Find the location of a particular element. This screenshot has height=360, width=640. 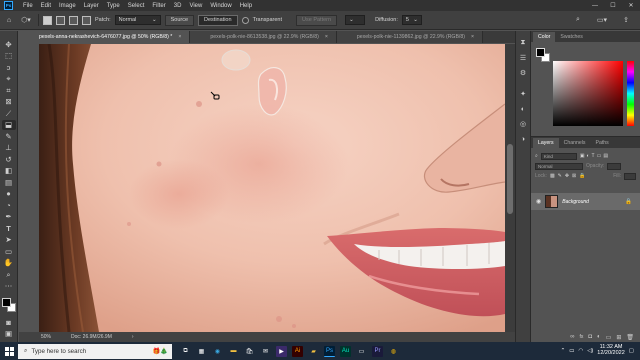

fill-input is located at coordinates (630, 176).